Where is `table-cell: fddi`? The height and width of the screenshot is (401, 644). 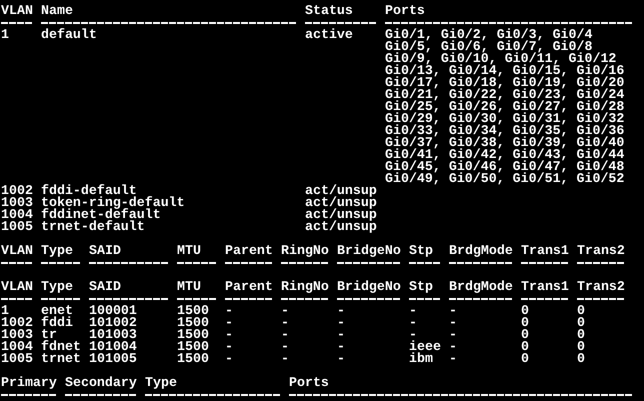
table-cell: fddi is located at coordinates (57, 322).